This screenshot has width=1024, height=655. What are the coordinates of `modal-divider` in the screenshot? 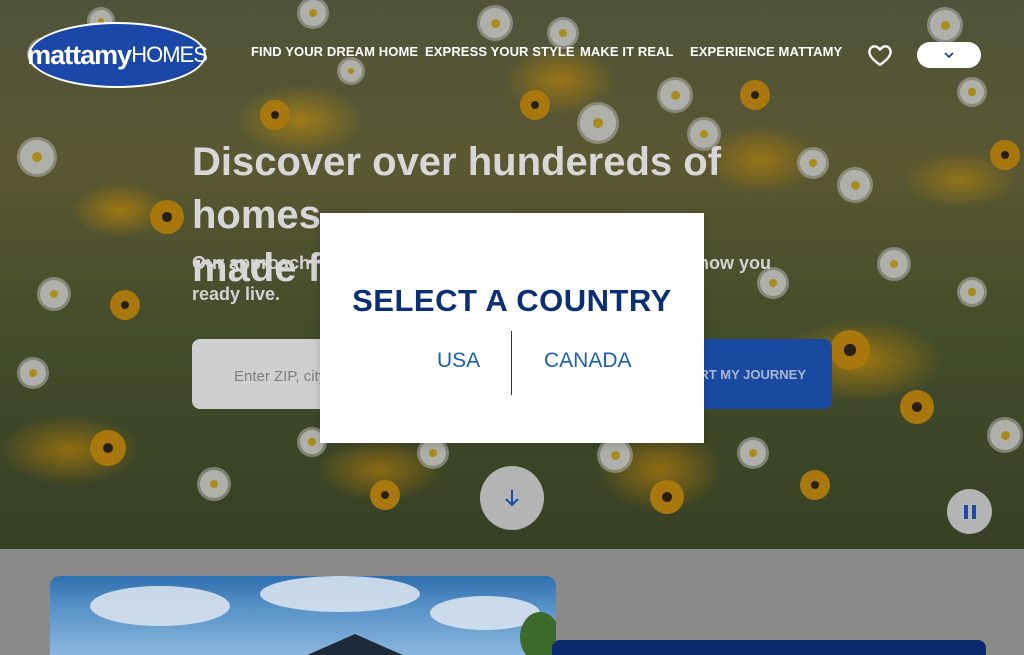 It's located at (511, 363).